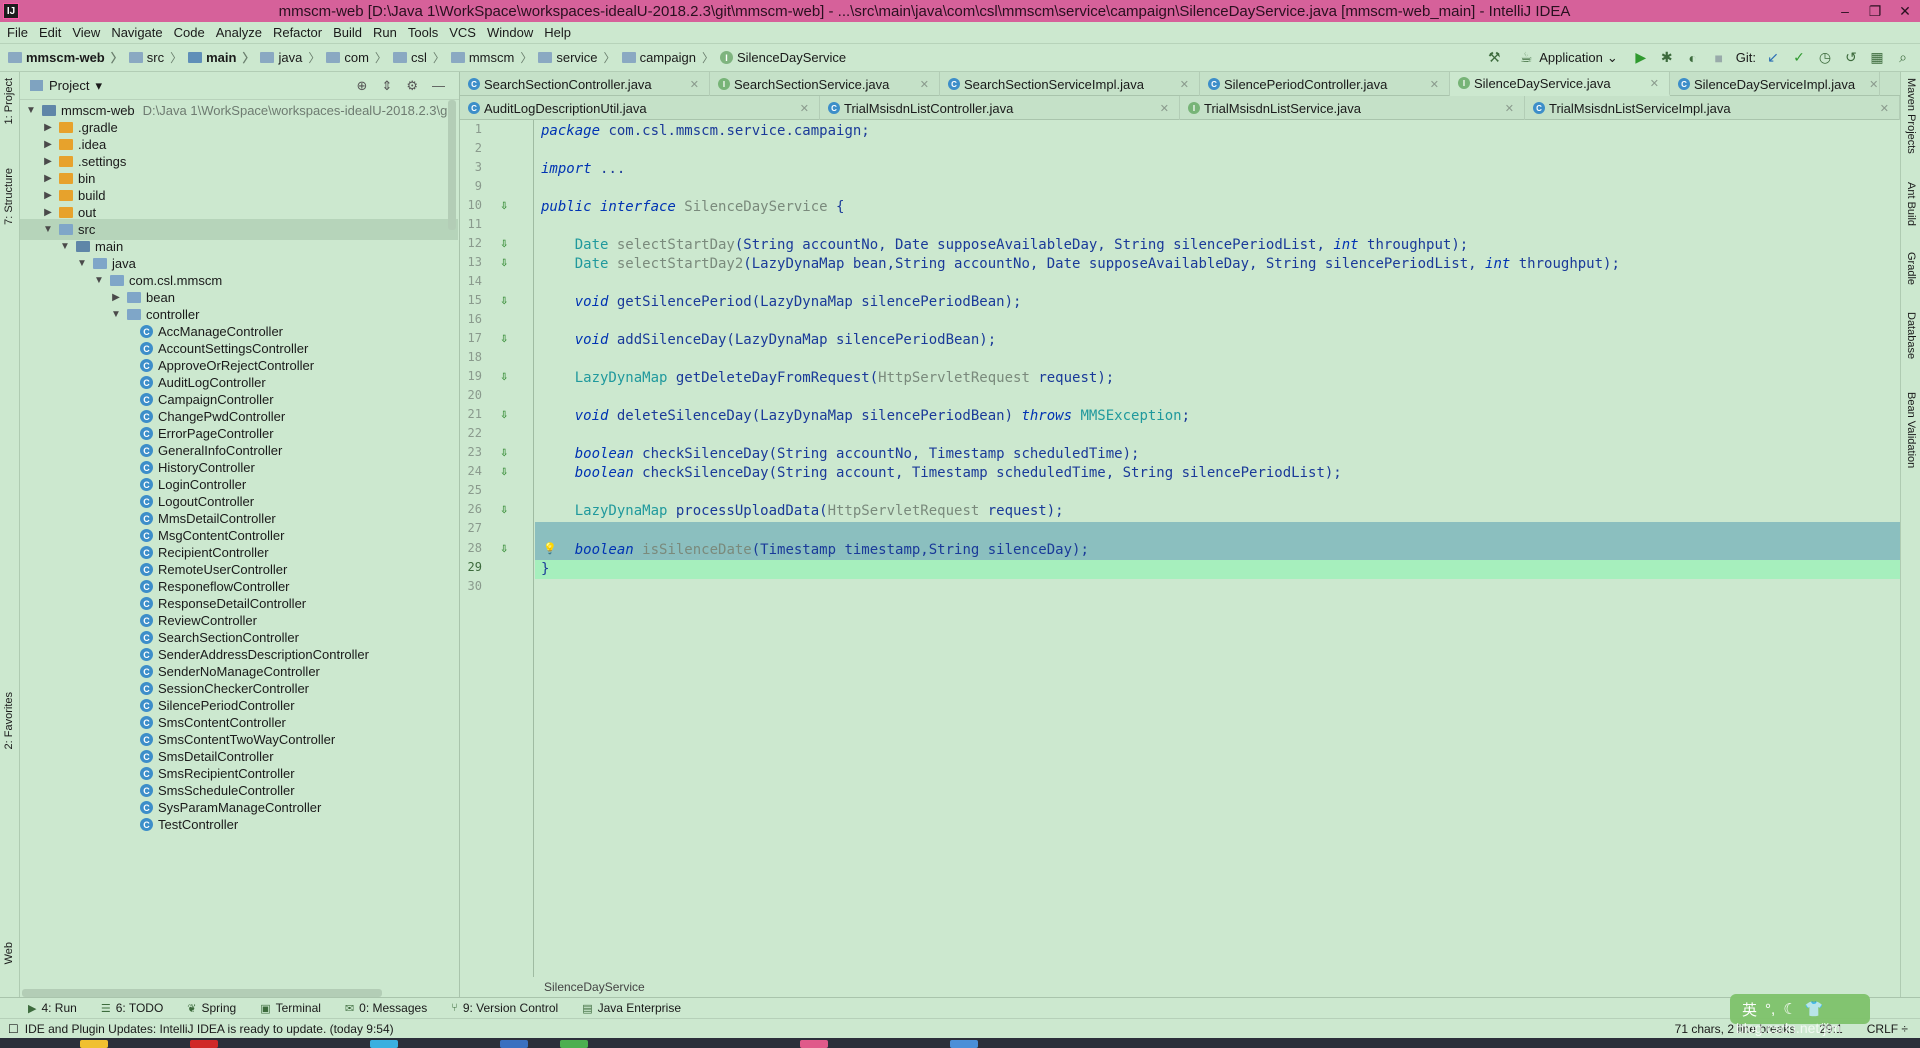 Image resolution: width=1920 pixels, height=1048 pixels. Describe the element at coordinates (9, 720) in the screenshot. I see `favorites-tool-button: 2: Favorites` at that location.